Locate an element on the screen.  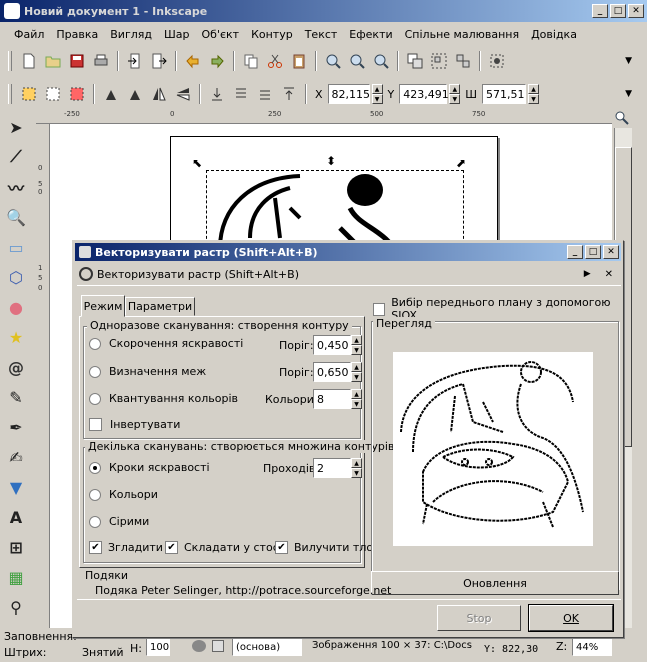
brightness-cutoff-option: Скорочення яскравості is located at coordinates (166, 343).